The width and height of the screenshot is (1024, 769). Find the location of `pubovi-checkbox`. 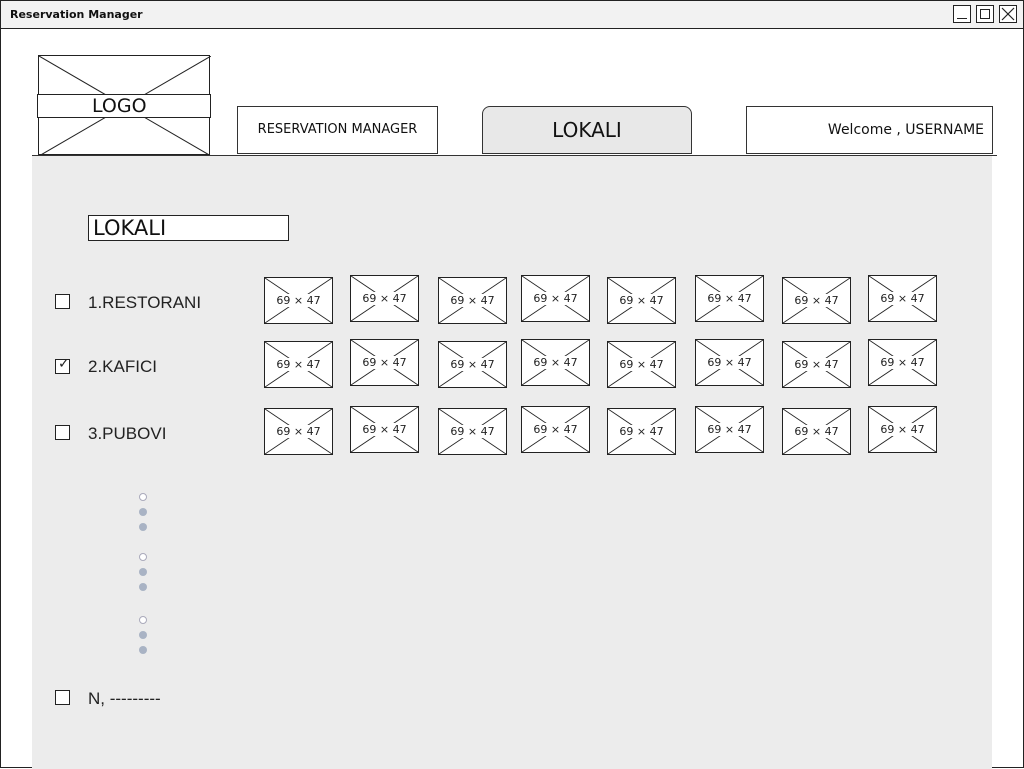

pubovi-checkbox is located at coordinates (62, 432).